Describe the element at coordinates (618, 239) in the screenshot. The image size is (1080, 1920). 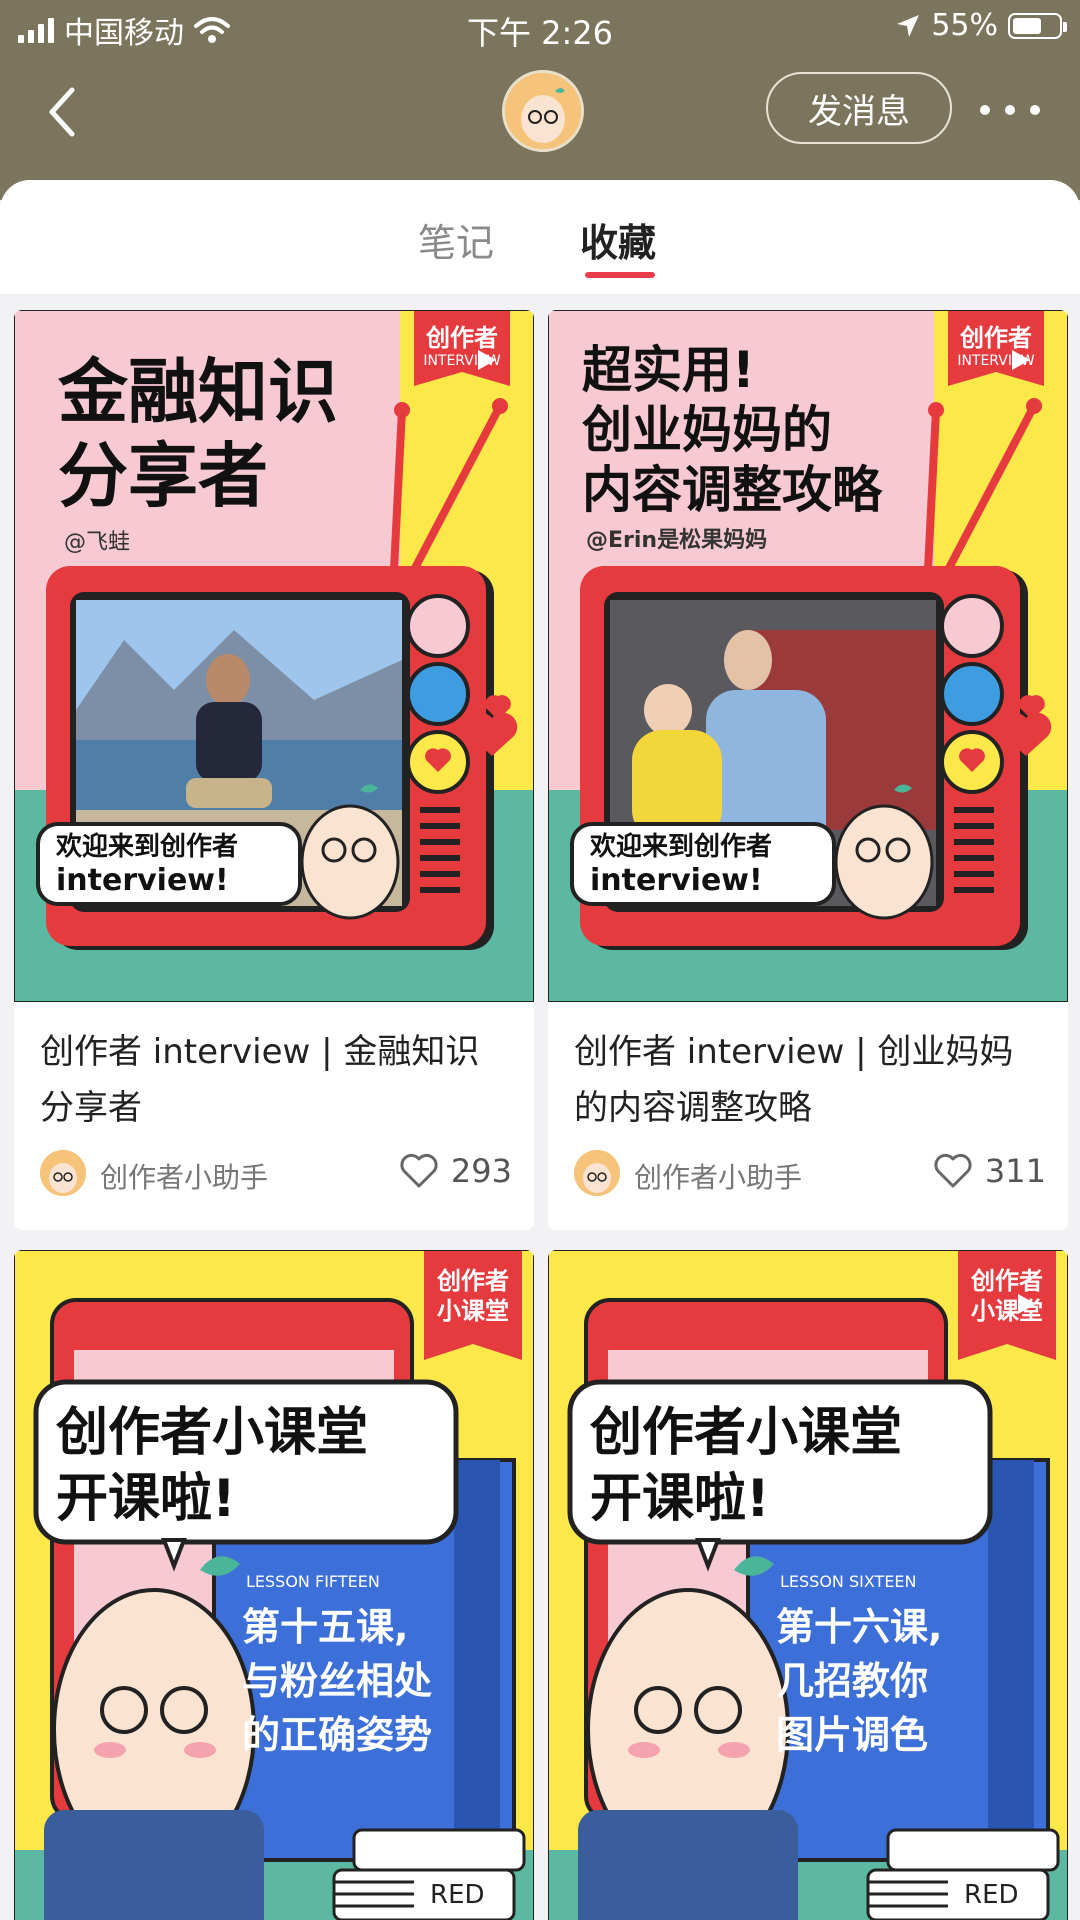
I see `tab-favorites: 收藏` at that location.